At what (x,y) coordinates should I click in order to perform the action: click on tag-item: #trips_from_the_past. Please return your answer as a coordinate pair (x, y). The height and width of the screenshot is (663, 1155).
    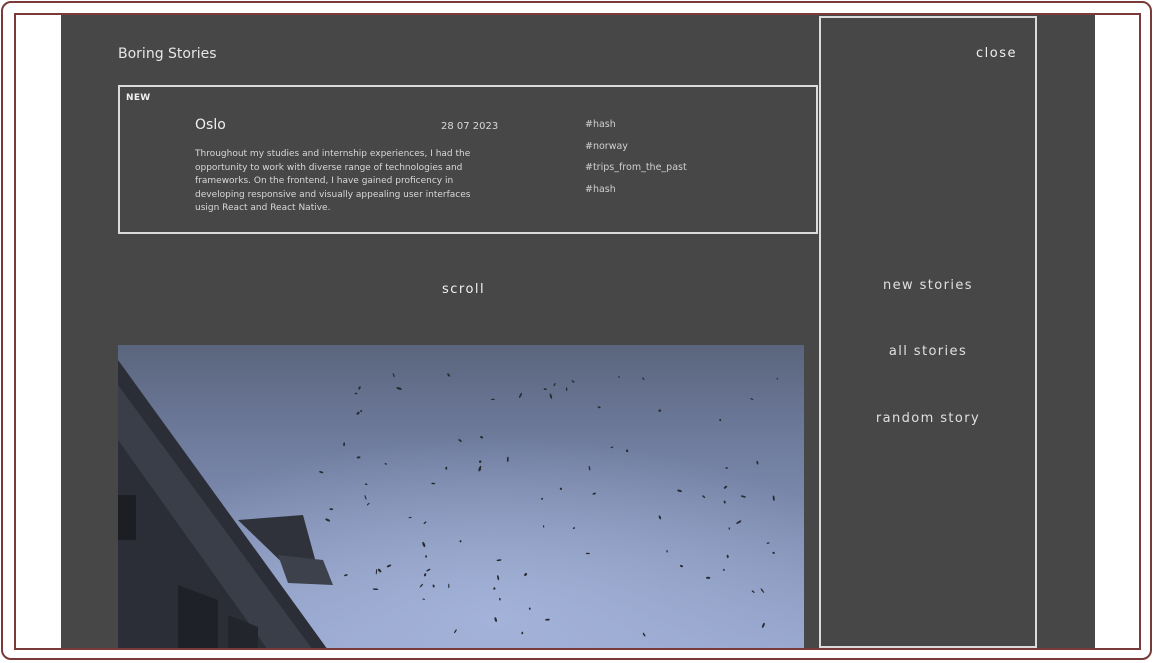
    Looking at the image, I should click on (636, 173).